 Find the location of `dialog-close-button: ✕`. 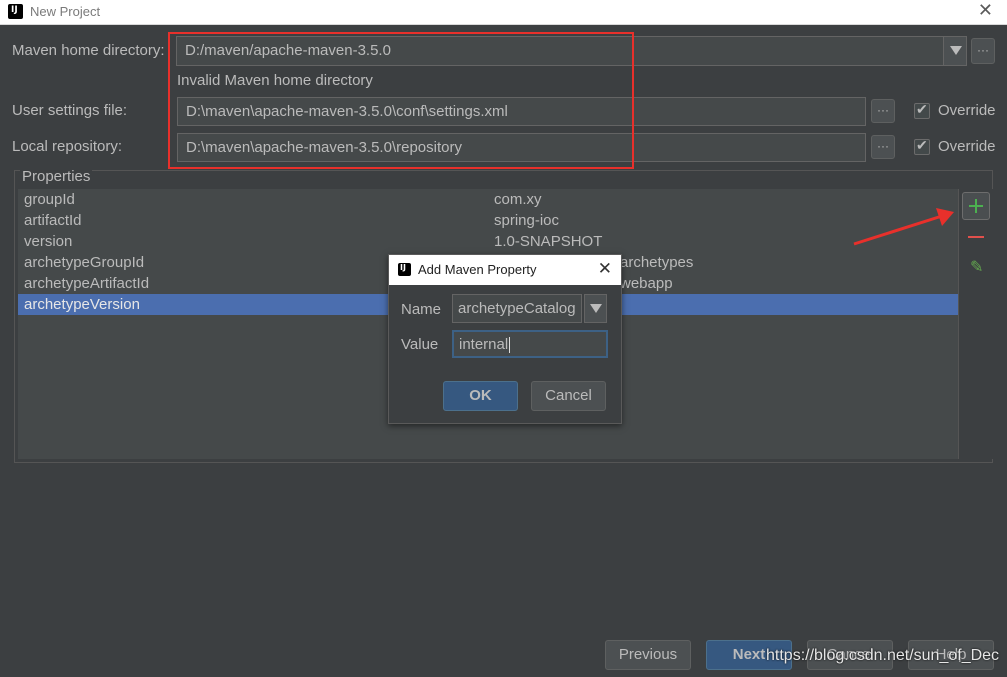

dialog-close-button: ✕ is located at coordinates (605, 269).